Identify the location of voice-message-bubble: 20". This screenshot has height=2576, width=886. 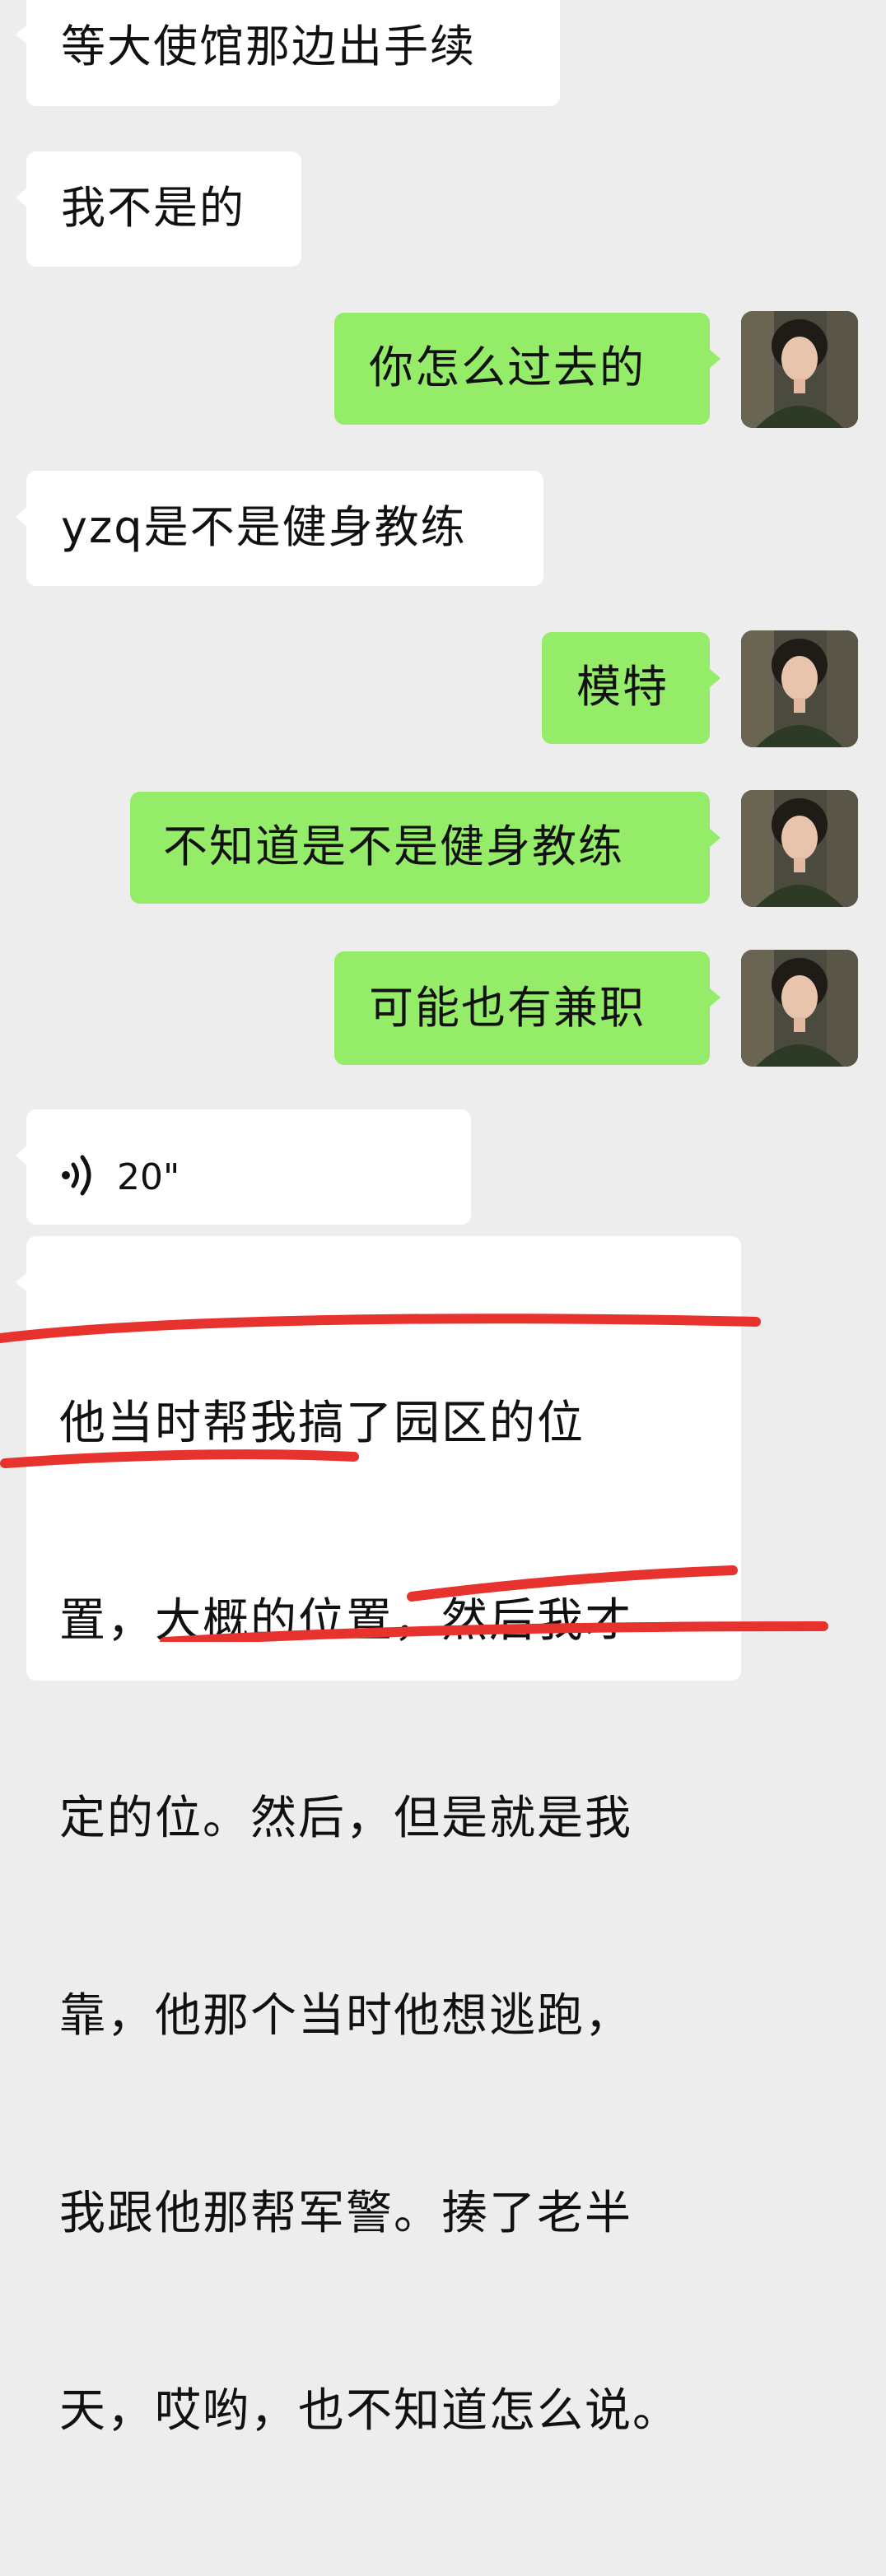
(243, 1167).